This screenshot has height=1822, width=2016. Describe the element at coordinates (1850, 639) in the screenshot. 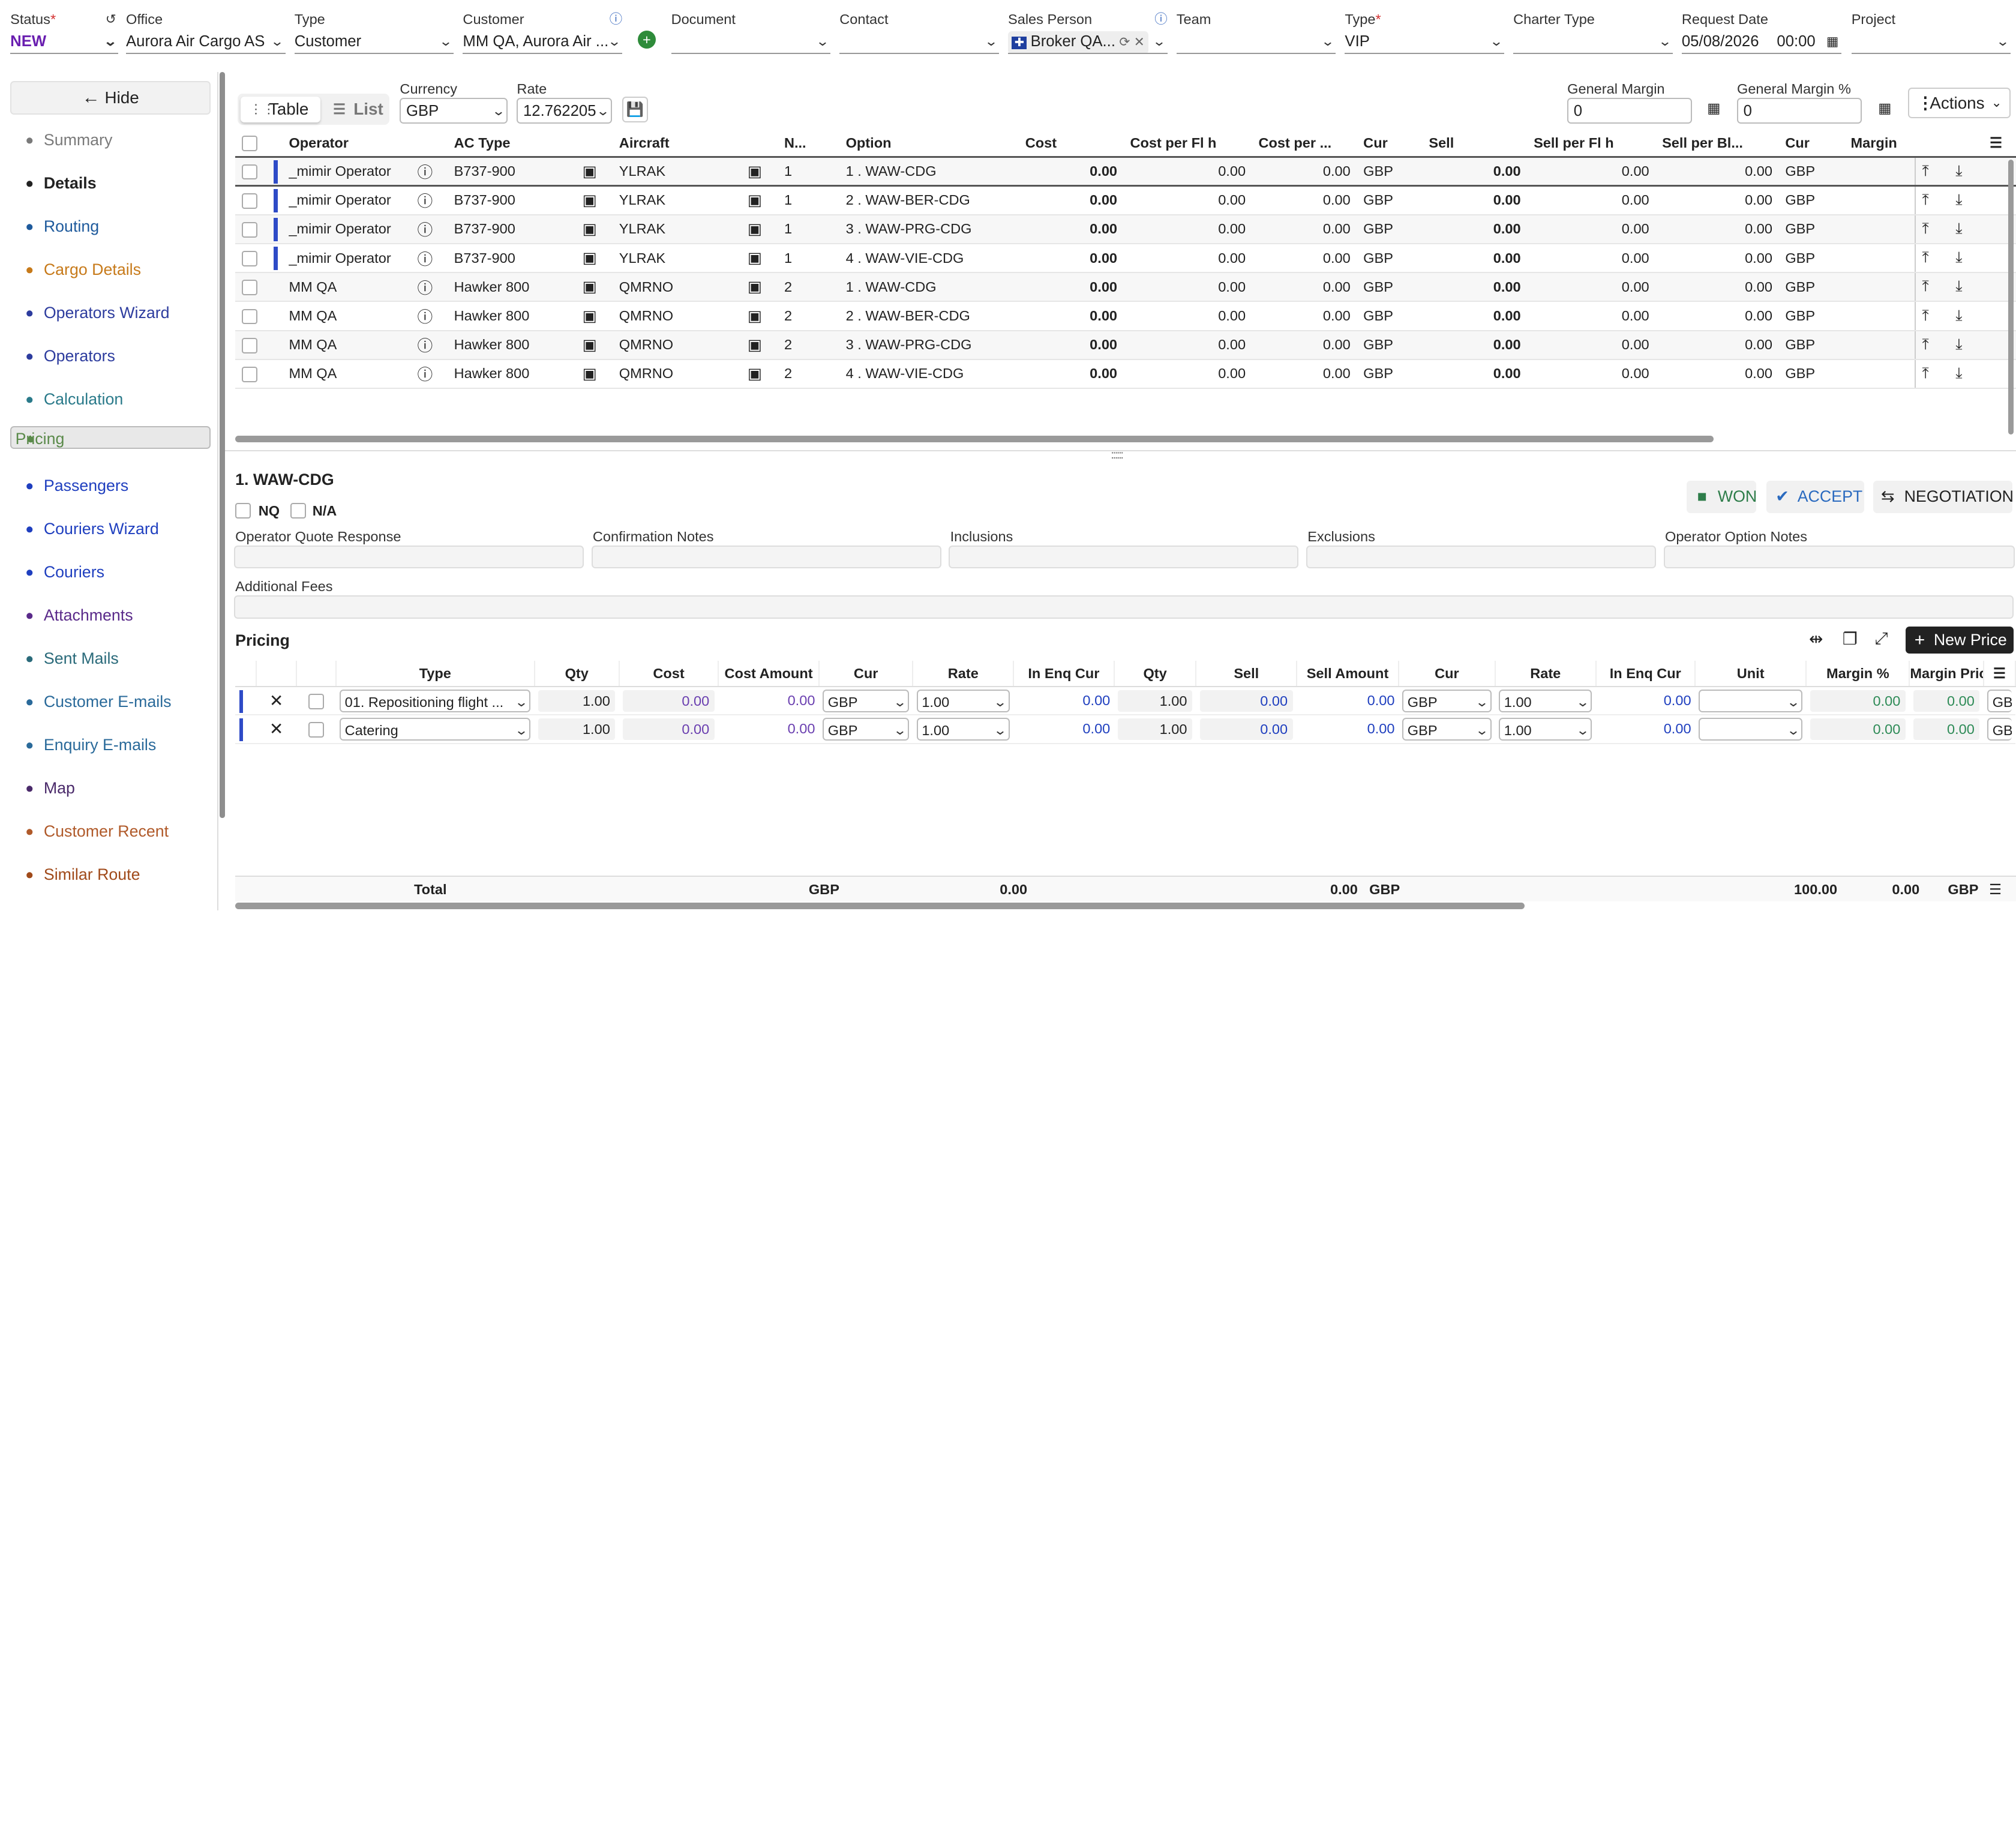

I see `copy-icon: ❐` at that location.